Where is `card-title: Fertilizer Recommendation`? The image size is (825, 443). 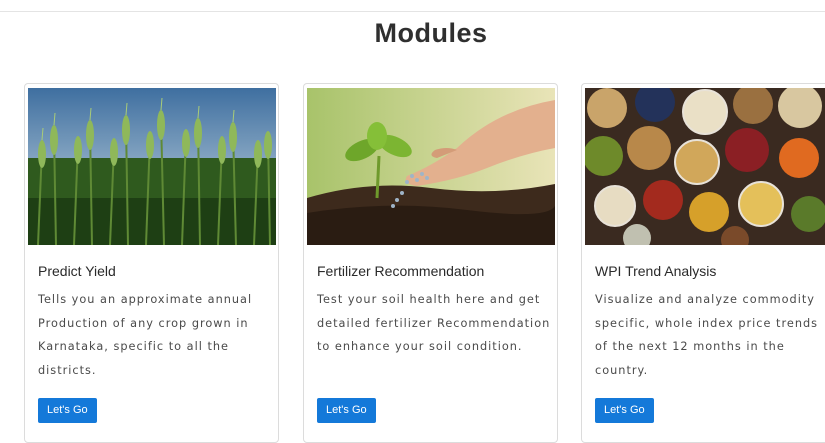 card-title: Fertilizer Recommendation is located at coordinates (401, 271).